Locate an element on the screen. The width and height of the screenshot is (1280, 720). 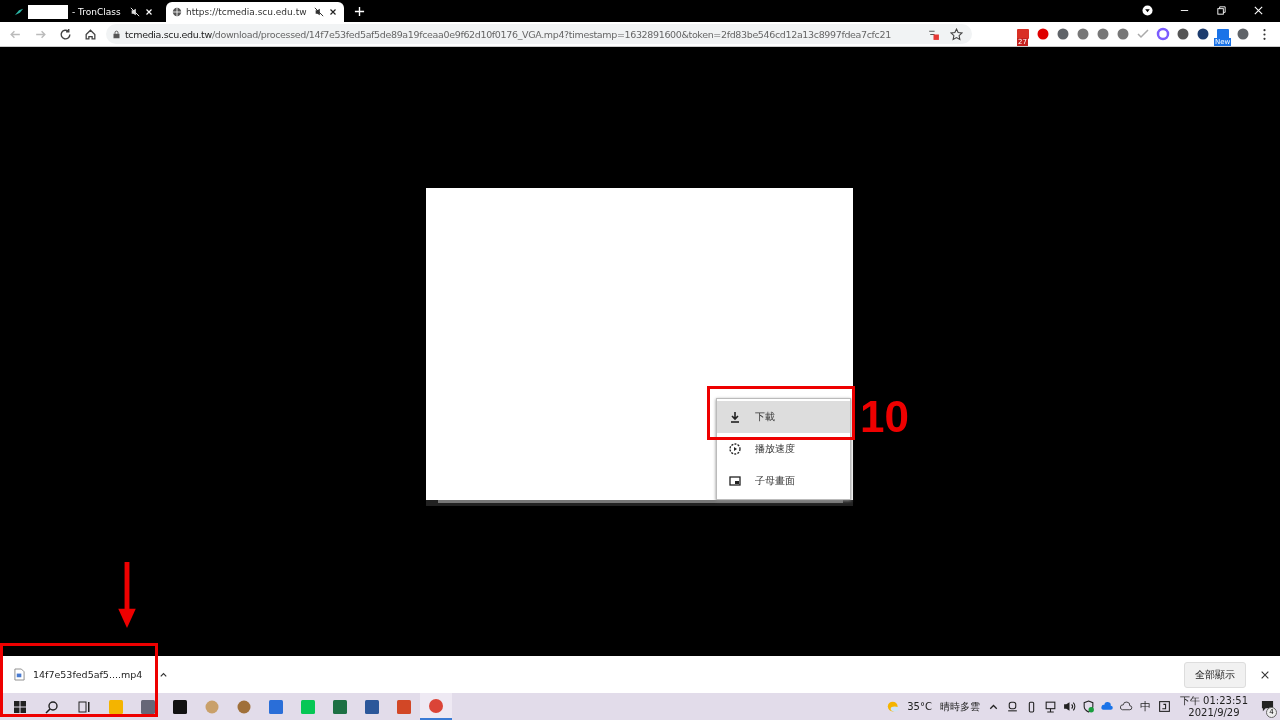
file-name: 14f7e53fed5af5....mp4 is located at coordinates (88, 674).